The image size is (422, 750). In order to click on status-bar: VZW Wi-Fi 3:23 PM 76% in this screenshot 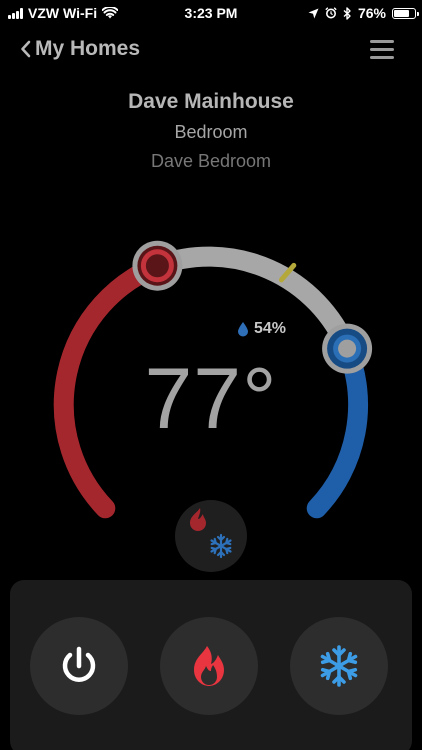, I will do `click(211, 13)`.